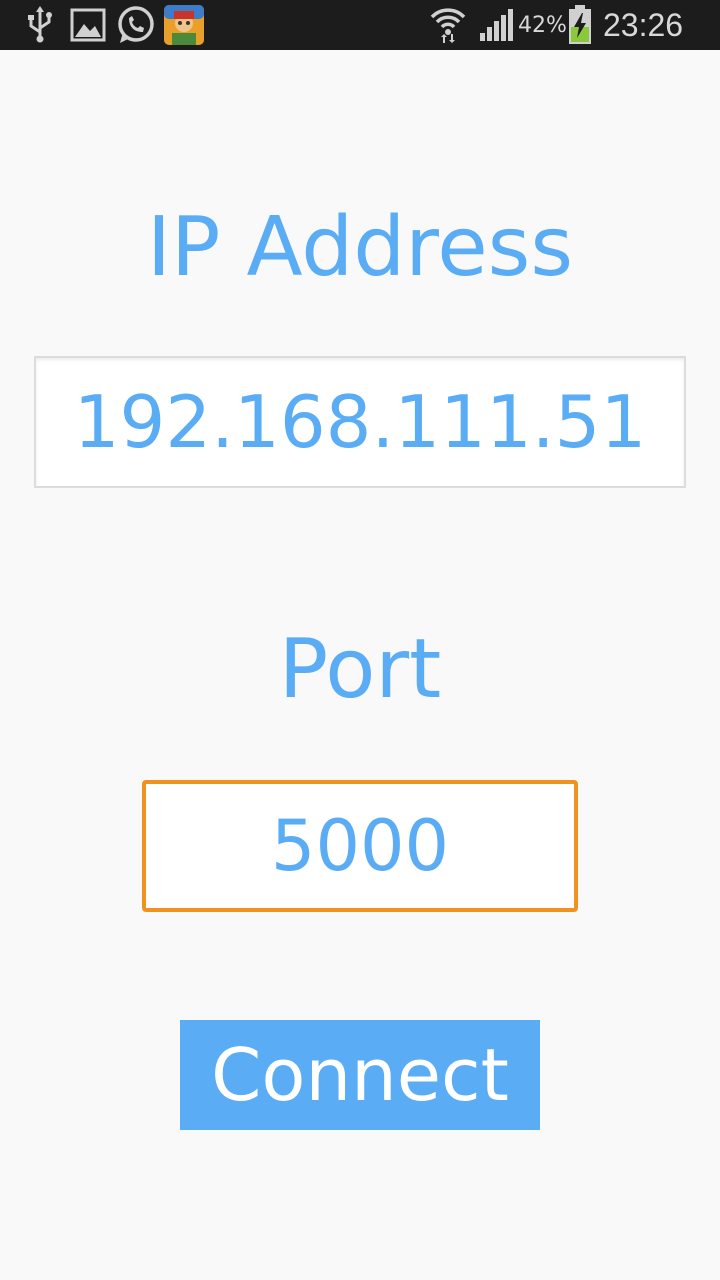 Image resolution: width=720 pixels, height=1280 pixels. I want to click on ip-address-label: IP Address, so click(360, 247).